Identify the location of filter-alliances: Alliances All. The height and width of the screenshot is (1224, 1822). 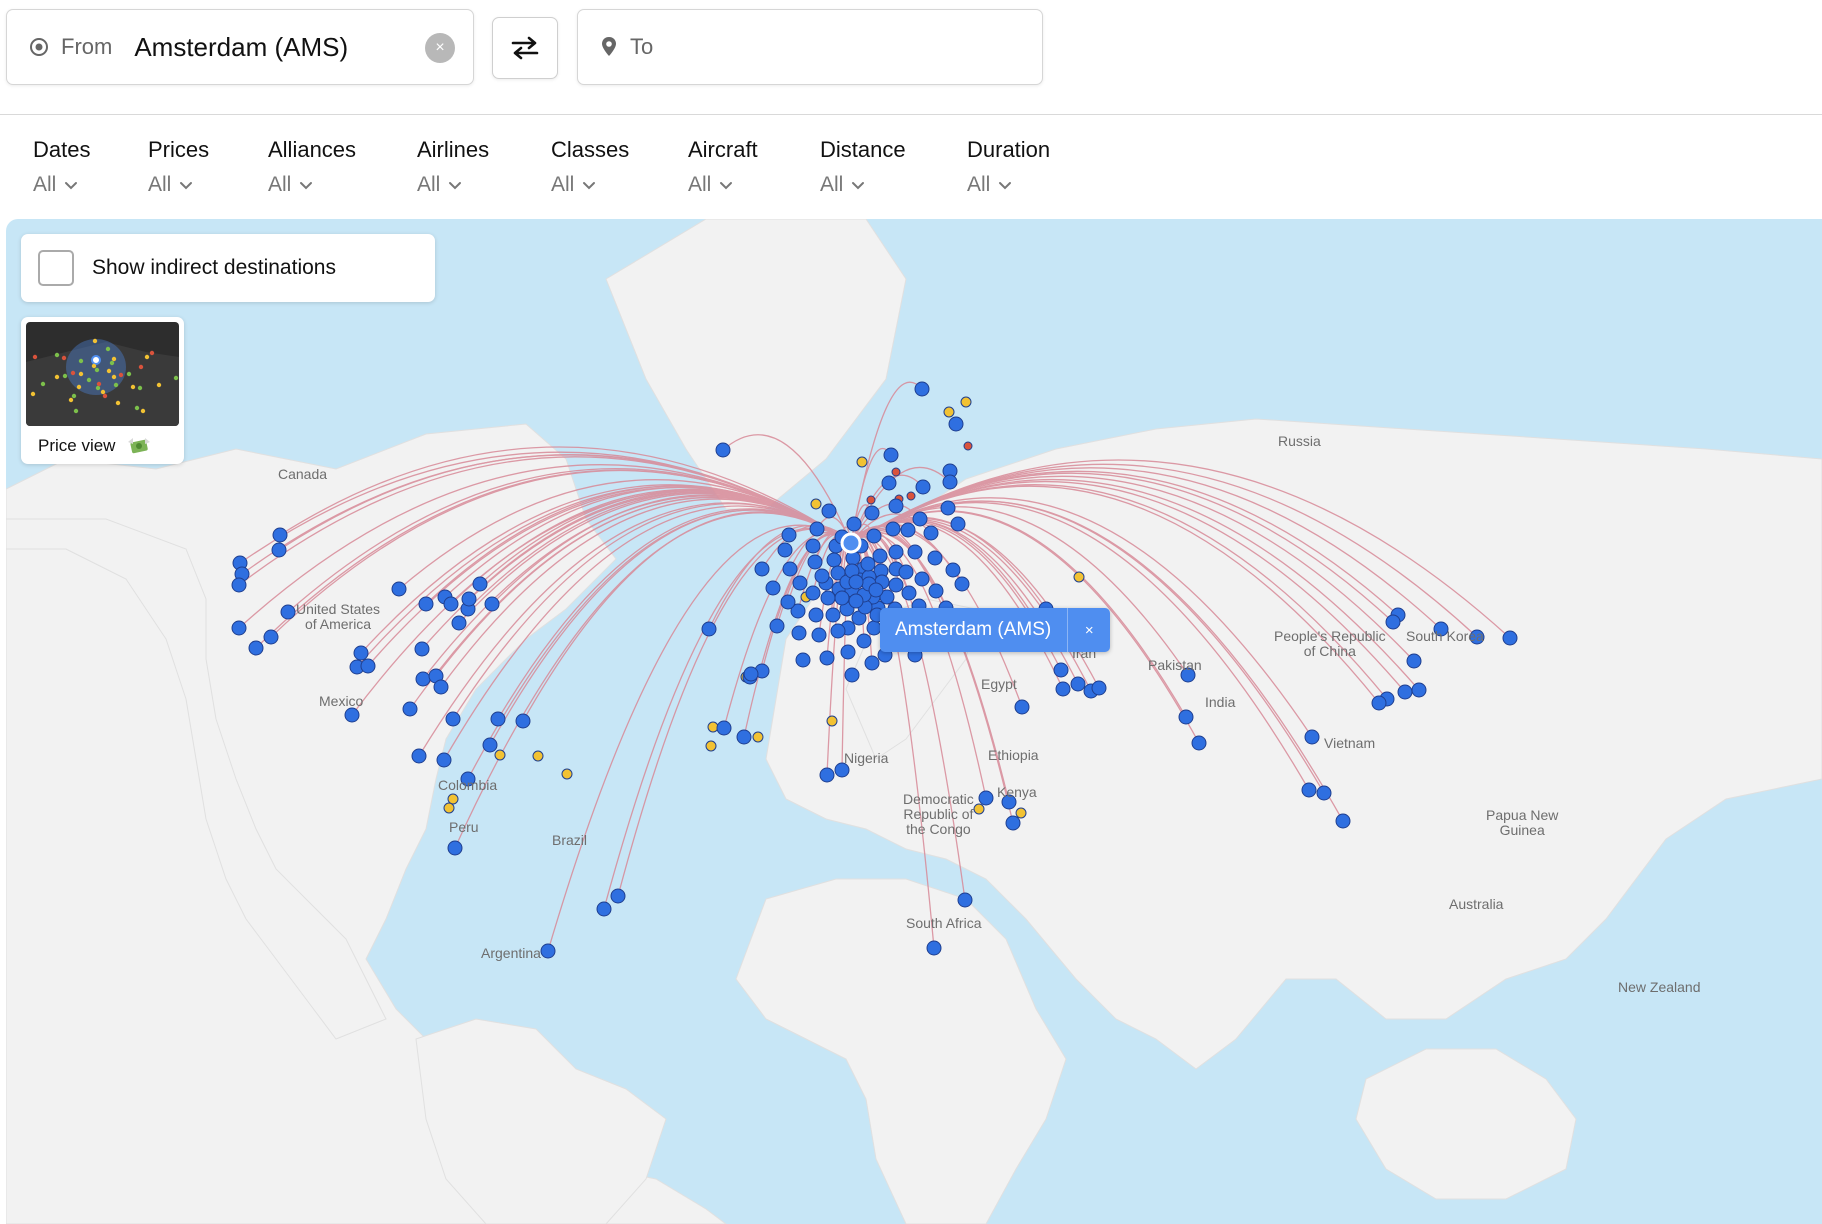
(312, 167).